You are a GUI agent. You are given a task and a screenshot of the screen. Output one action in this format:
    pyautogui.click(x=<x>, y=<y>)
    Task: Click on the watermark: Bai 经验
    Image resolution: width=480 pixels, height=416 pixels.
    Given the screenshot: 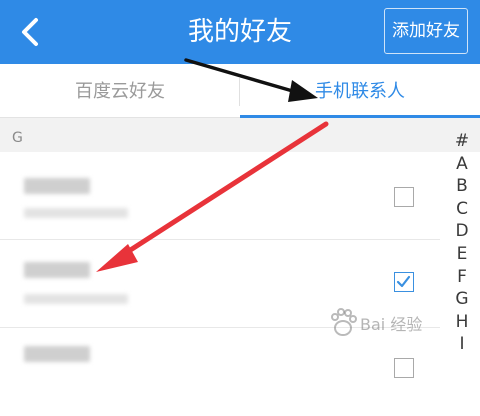 What is the action you would take?
    pyautogui.click(x=391, y=324)
    